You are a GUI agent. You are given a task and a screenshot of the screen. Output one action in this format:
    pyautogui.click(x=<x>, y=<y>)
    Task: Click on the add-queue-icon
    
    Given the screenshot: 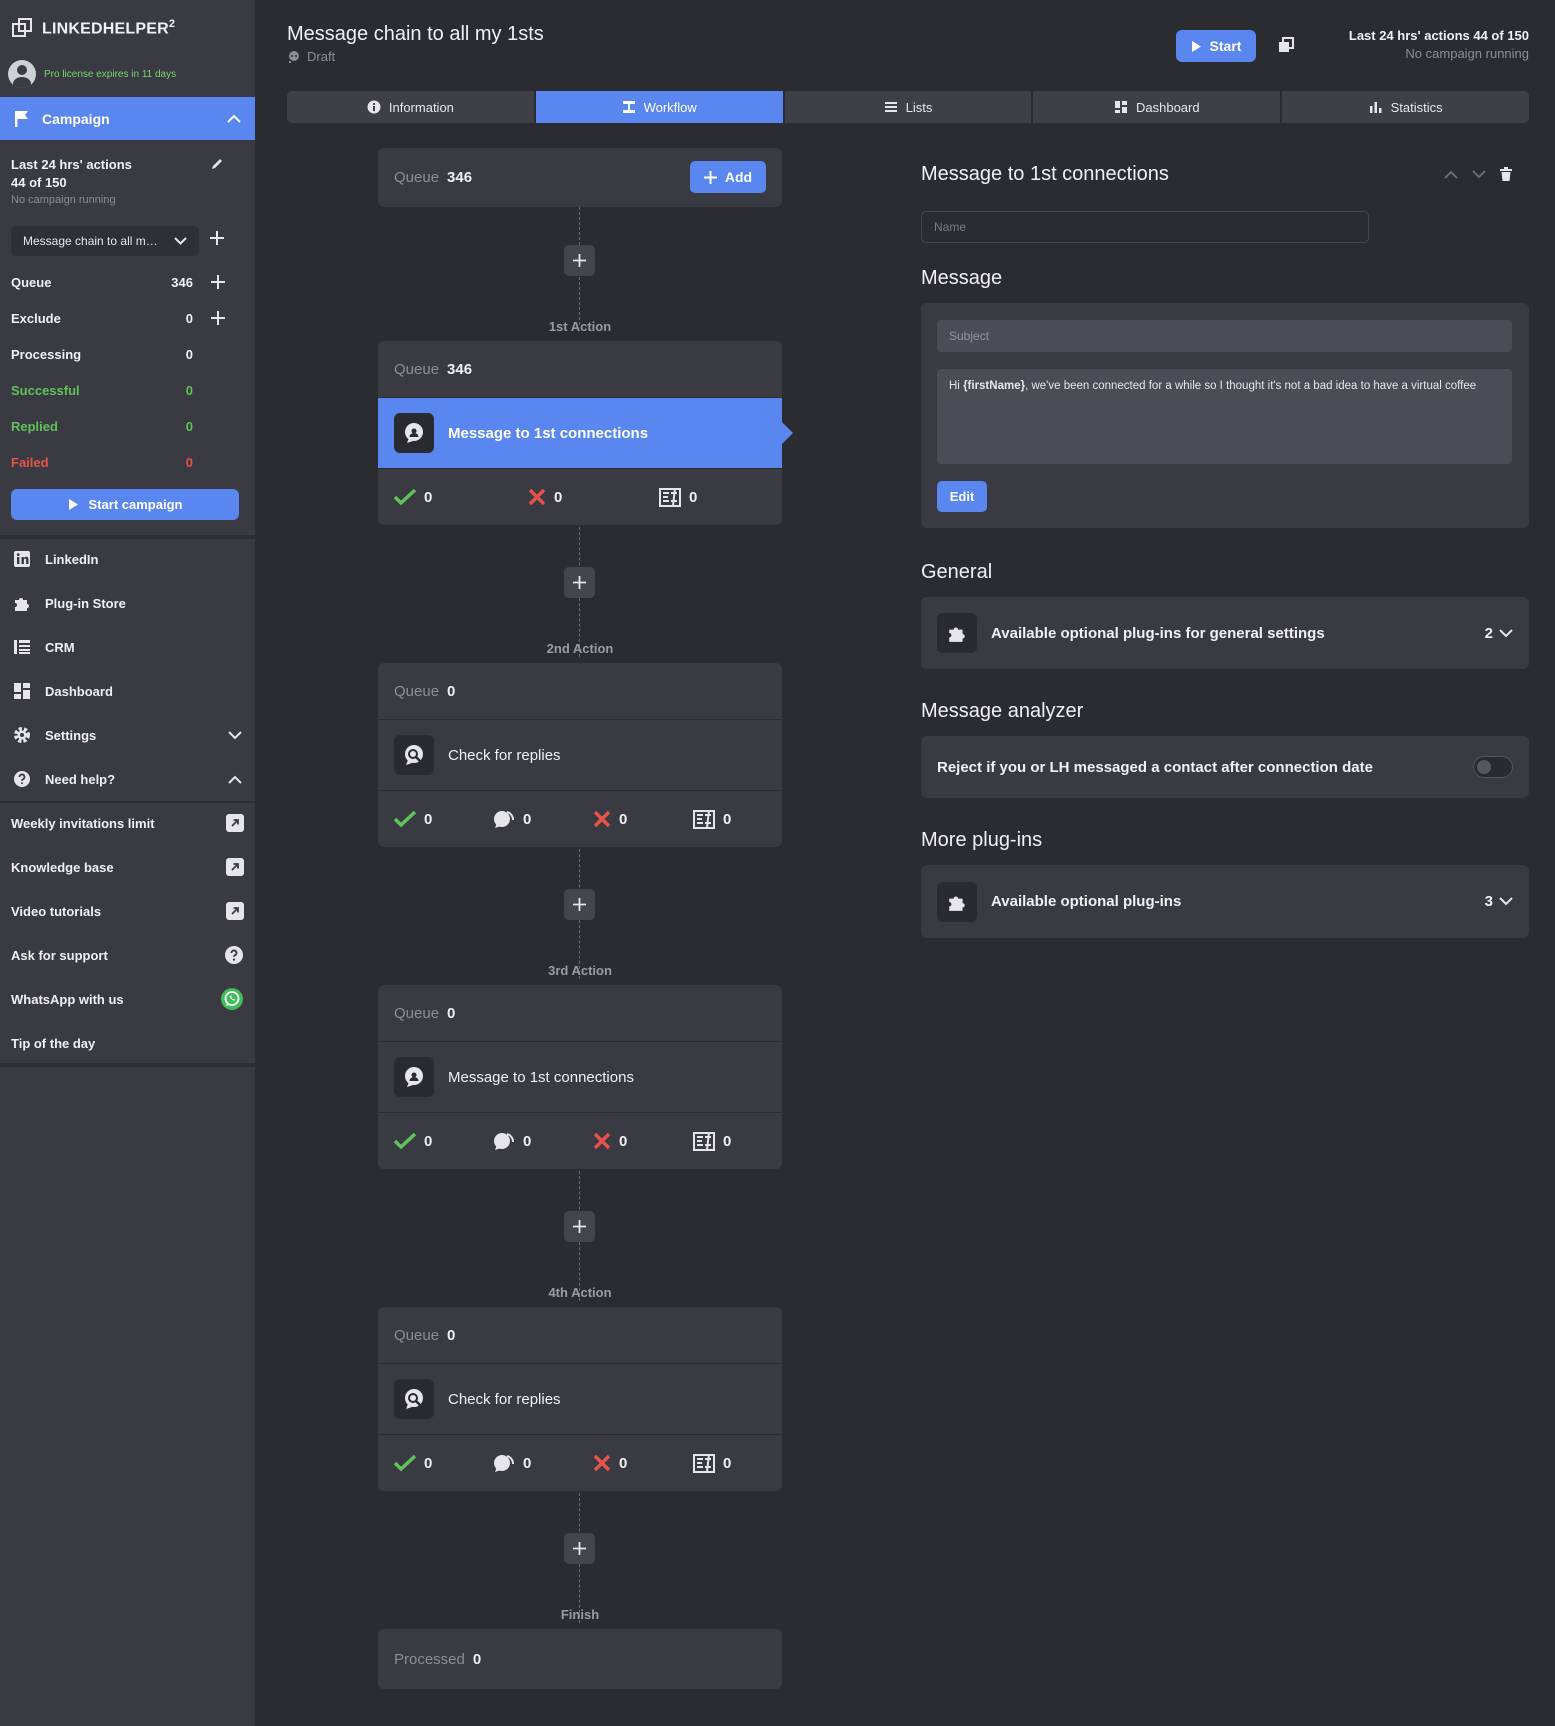 What is the action you would take?
    pyautogui.click(x=218, y=282)
    